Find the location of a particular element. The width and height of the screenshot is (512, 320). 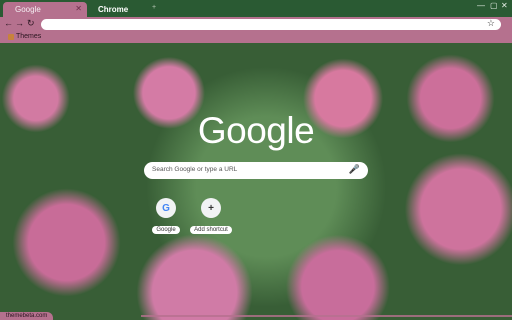

bookmark-star-icon: ☆ is located at coordinates (491, 23).